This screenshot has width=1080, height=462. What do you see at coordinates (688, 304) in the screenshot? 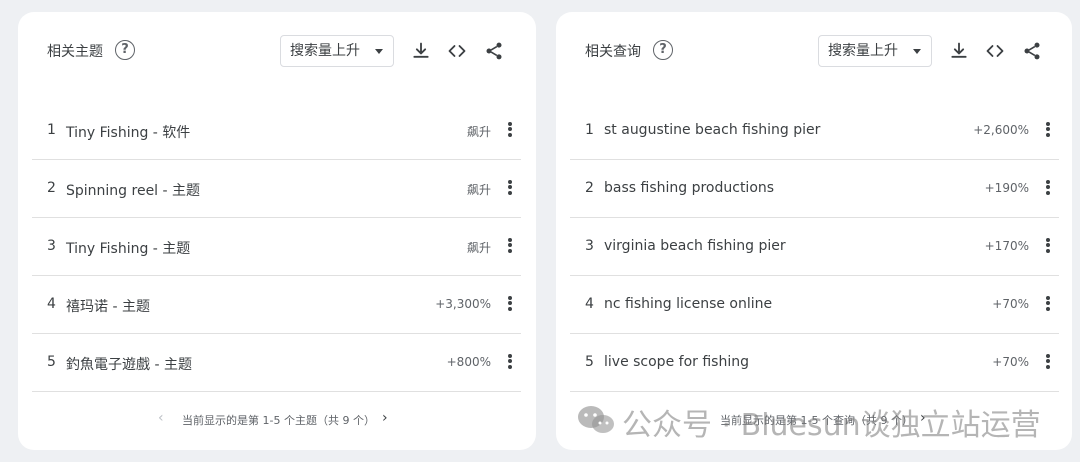
I see `row-label: nc fishing license online` at bounding box center [688, 304].